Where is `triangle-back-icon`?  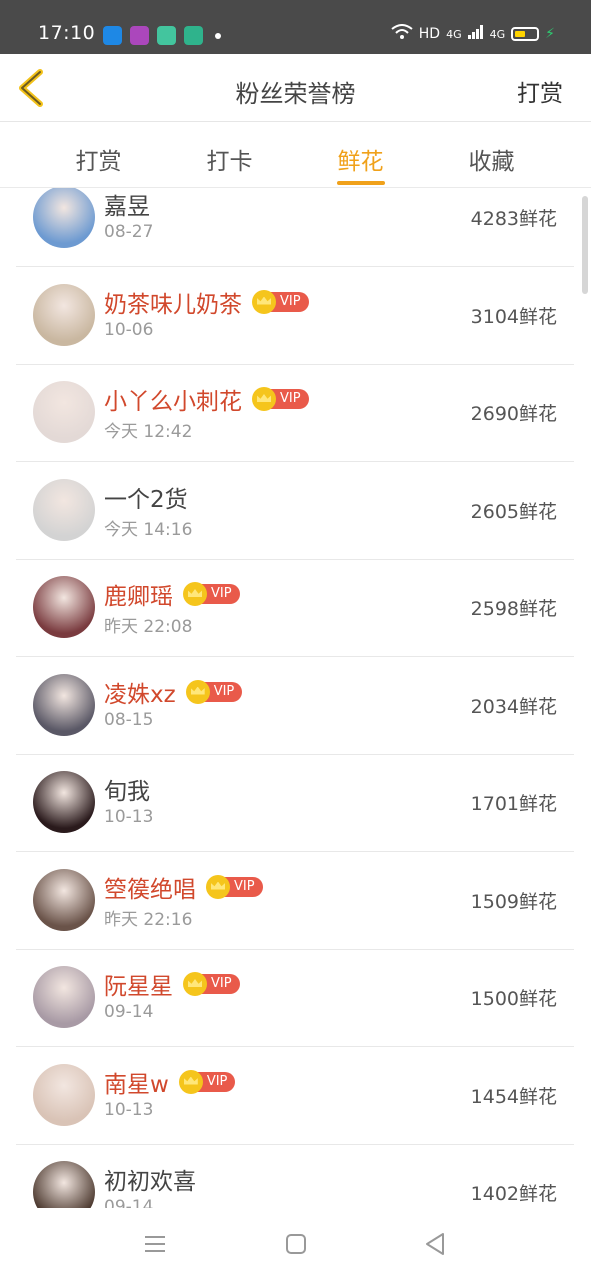
triangle-back-icon is located at coordinates (435, 1244).